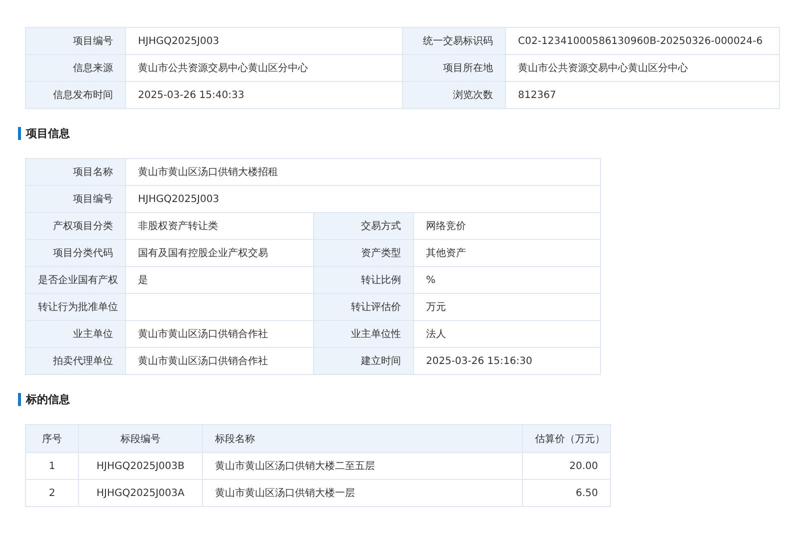 The image size is (800, 533). I want to click on field-label: 资产类型, so click(364, 253).